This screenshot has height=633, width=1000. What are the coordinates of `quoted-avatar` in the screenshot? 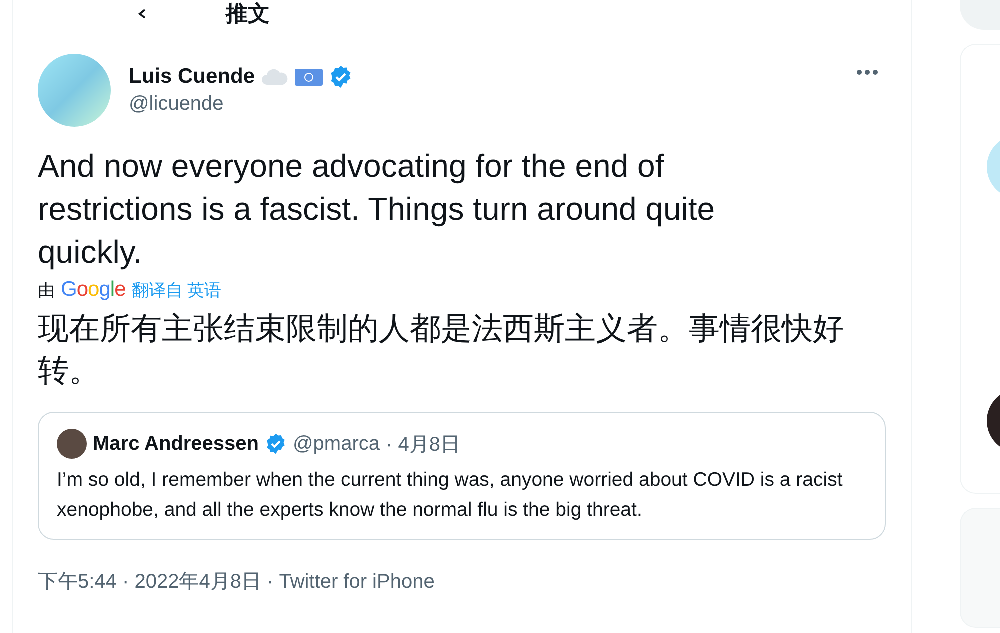 It's located at (72, 444).